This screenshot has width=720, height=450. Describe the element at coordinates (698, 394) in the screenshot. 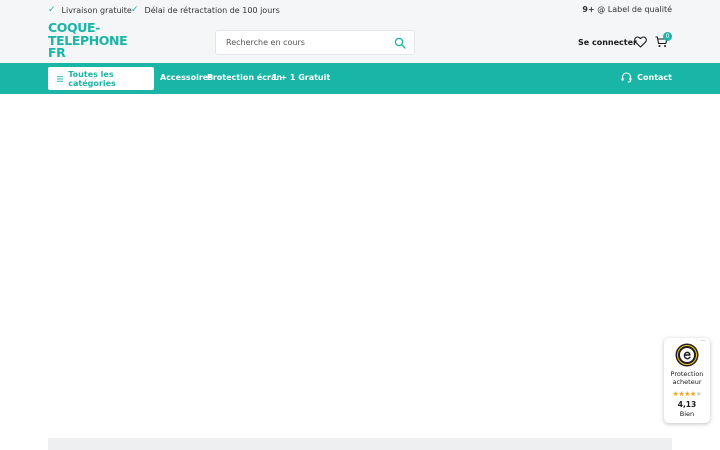

I see `star-icon: ★` at that location.